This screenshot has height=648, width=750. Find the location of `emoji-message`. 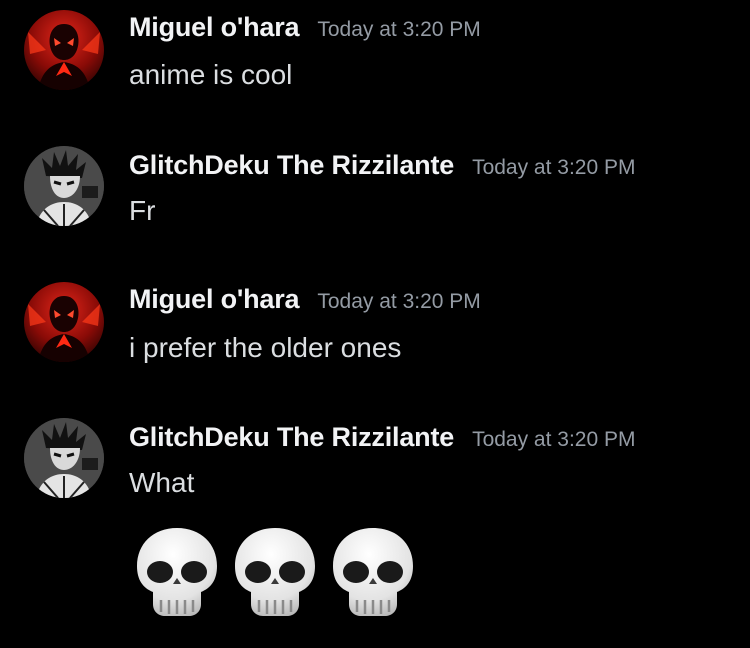

emoji-message is located at coordinates (280, 572).